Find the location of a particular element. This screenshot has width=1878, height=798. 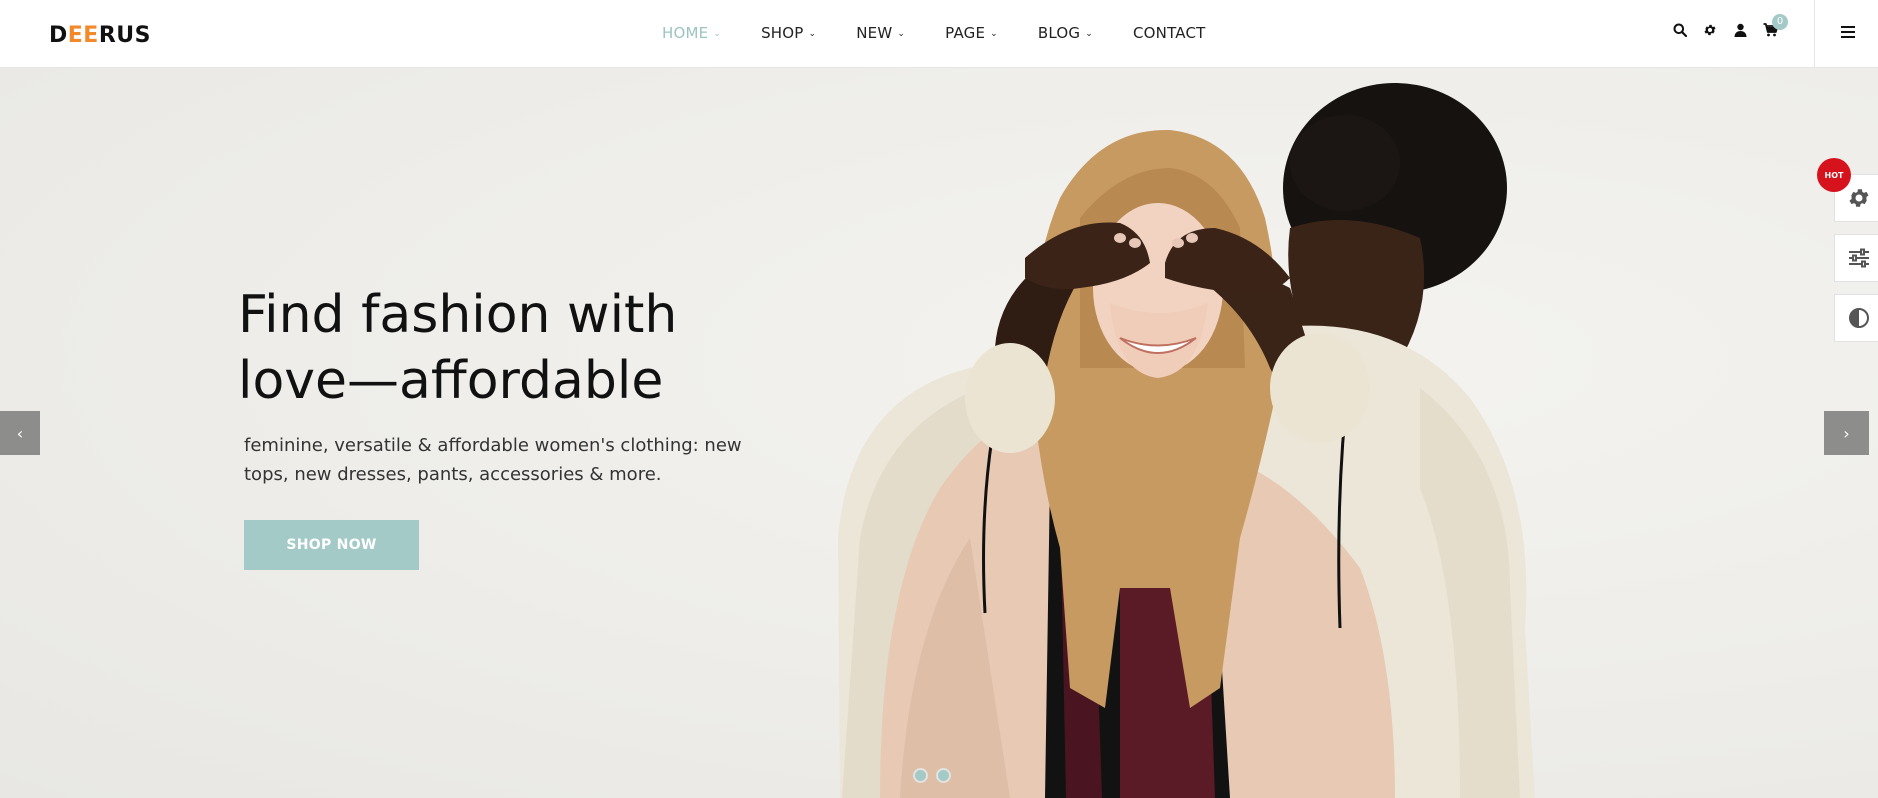

slider-next-button: › is located at coordinates (1846, 433).